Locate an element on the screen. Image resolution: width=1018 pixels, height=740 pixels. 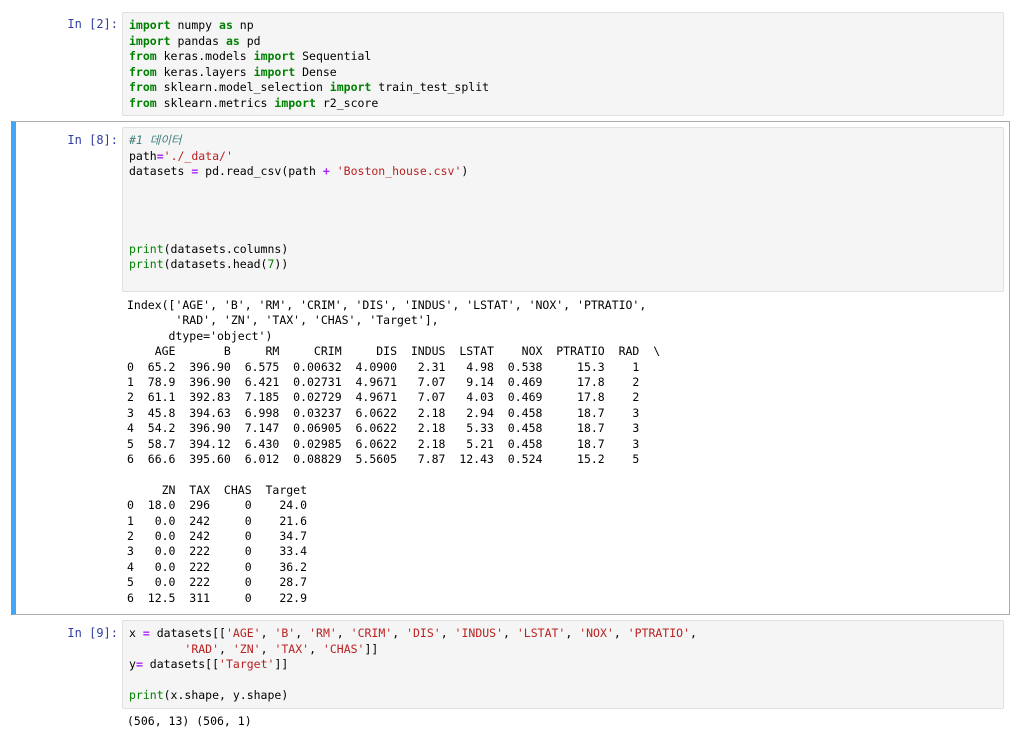
code-token: #1 데이터 is located at coordinates (155, 140).